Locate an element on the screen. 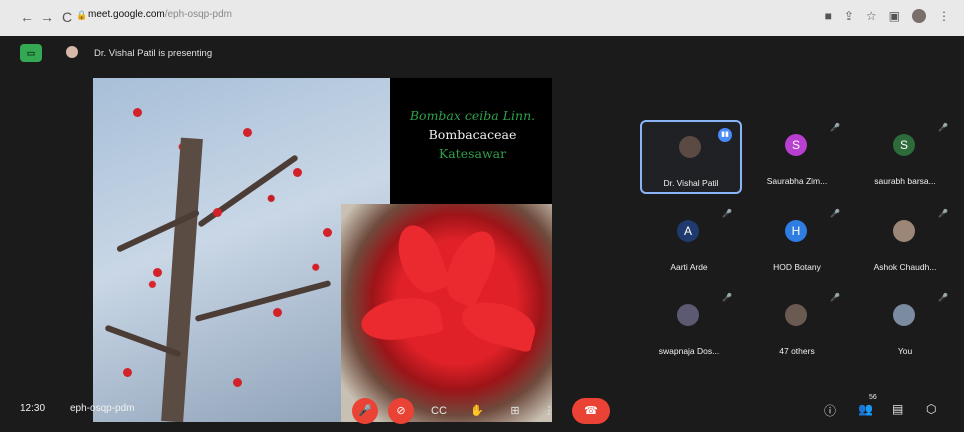 The height and width of the screenshot is (432, 964). people-icon: 👥 is located at coordinates (865, 409).